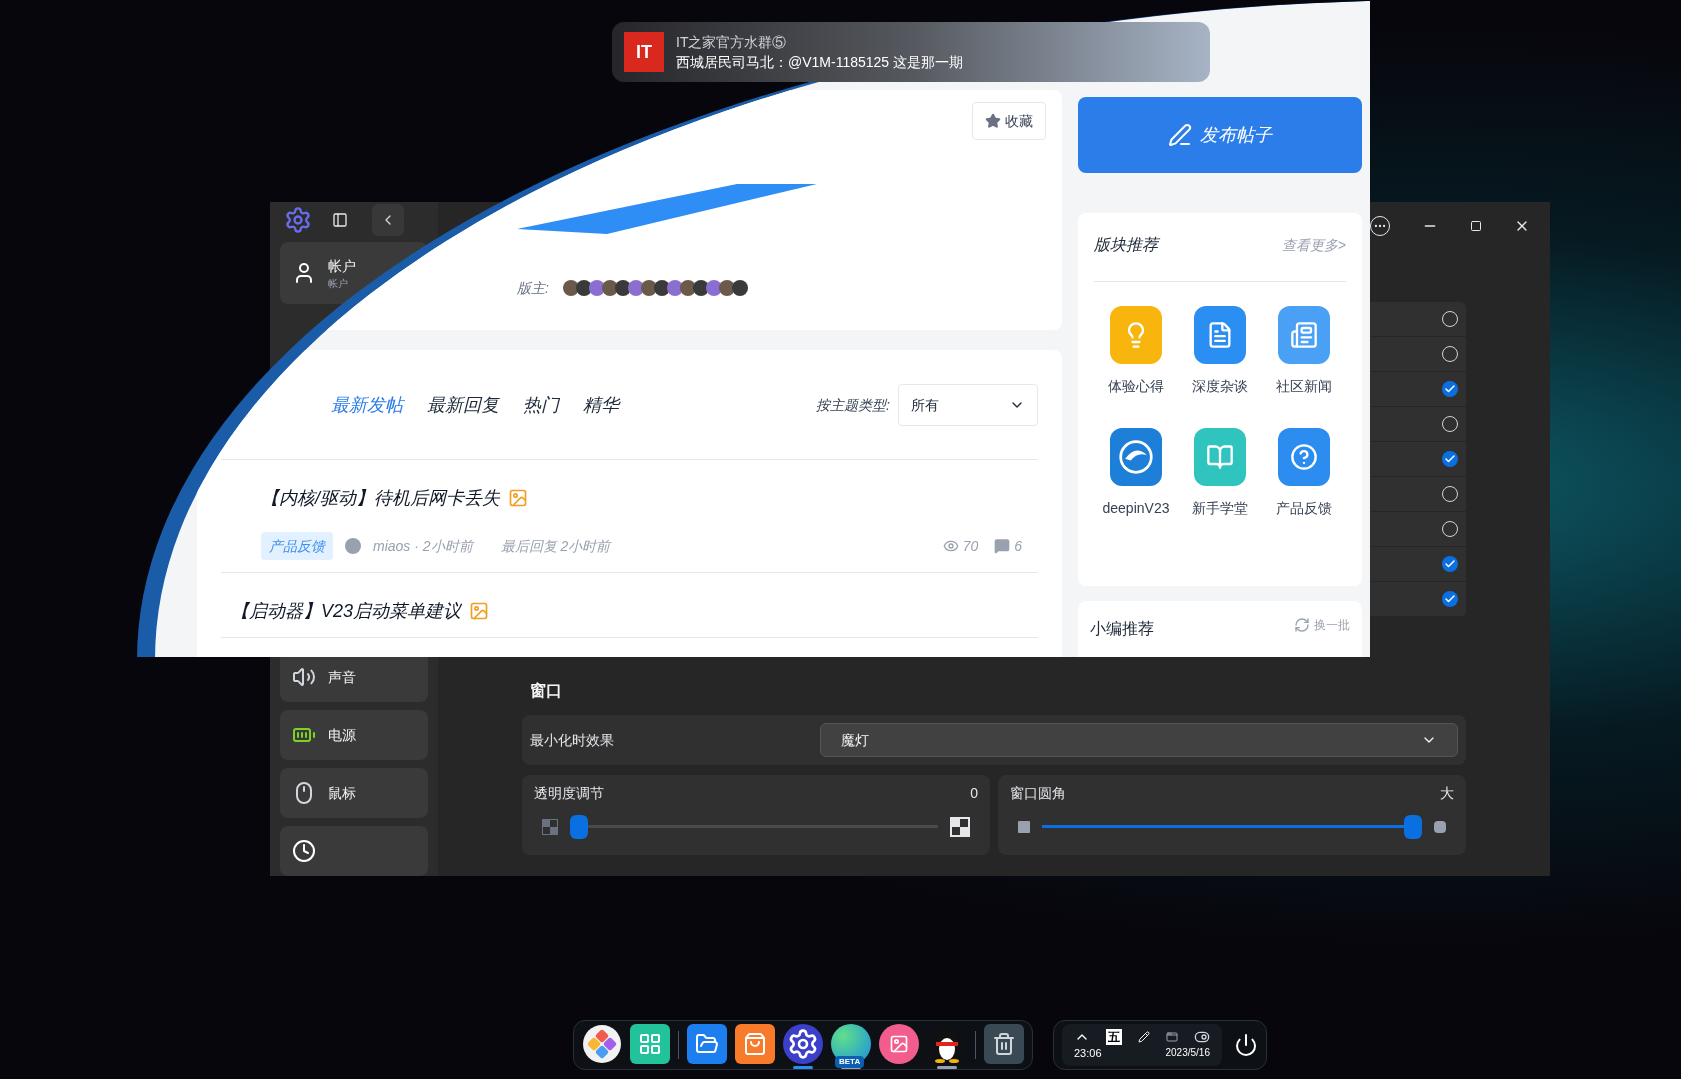  What do you see at coordinates (1088, 1053) in the screenshot?
I see `clock-time: 23:06` at bounding box center [1088, 1053].